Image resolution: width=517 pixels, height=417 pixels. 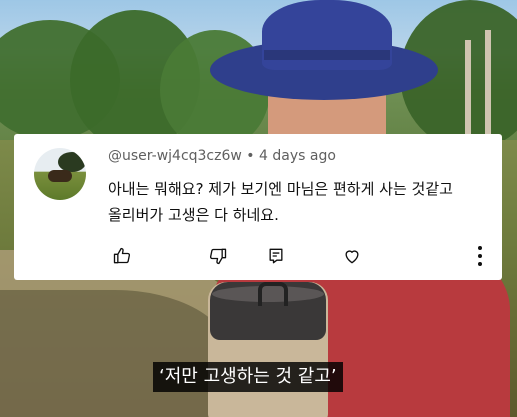 What do you see at coordinates (488, 90) in the screenshot?
I see `tree-trunk` at bounding box center [488, 90].